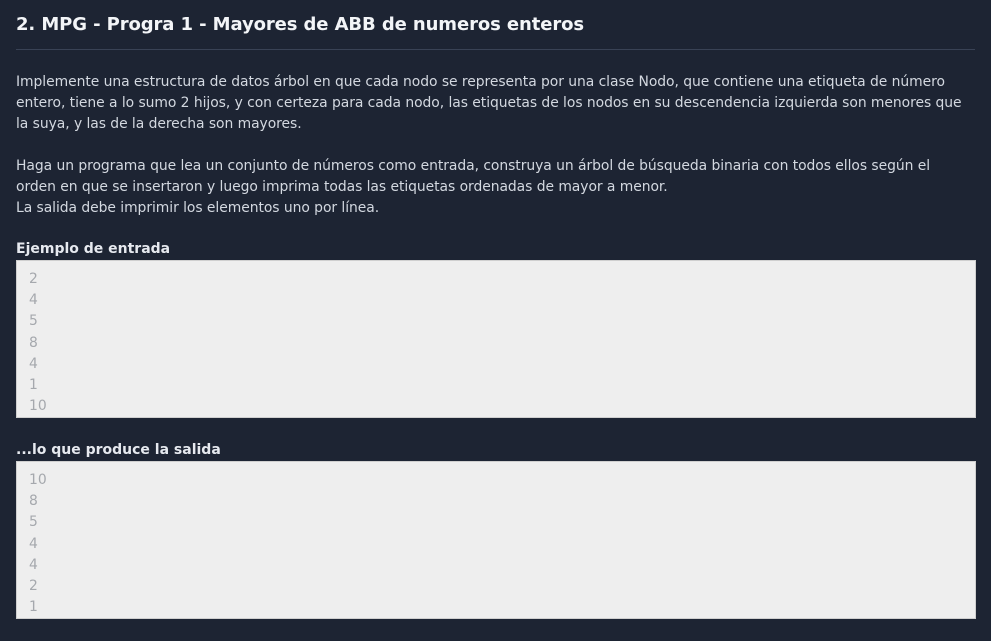 The width and height of the screenshot is (991, 641). I want to click on example-output-line: 8, so click(33, 501).